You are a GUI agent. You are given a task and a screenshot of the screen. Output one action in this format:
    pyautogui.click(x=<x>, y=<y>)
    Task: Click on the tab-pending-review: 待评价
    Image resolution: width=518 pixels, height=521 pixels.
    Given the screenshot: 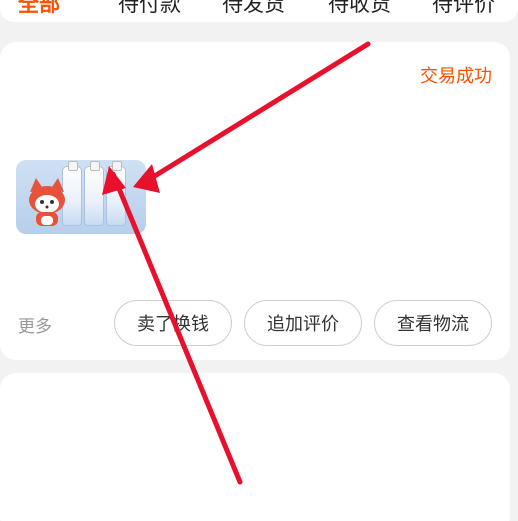 What is the action you would take?
    pyautogui.click(x=463, y=9)
    